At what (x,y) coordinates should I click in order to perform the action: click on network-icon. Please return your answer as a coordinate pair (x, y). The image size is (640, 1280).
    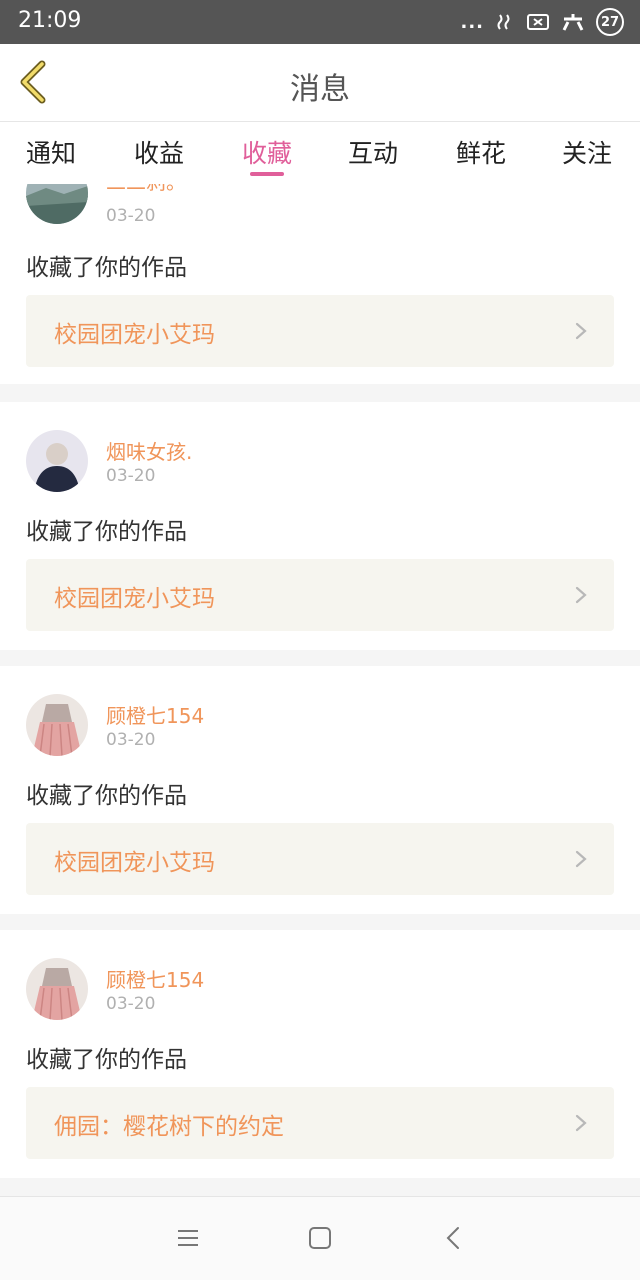
    Looking at the image, I should click on (573, 22).